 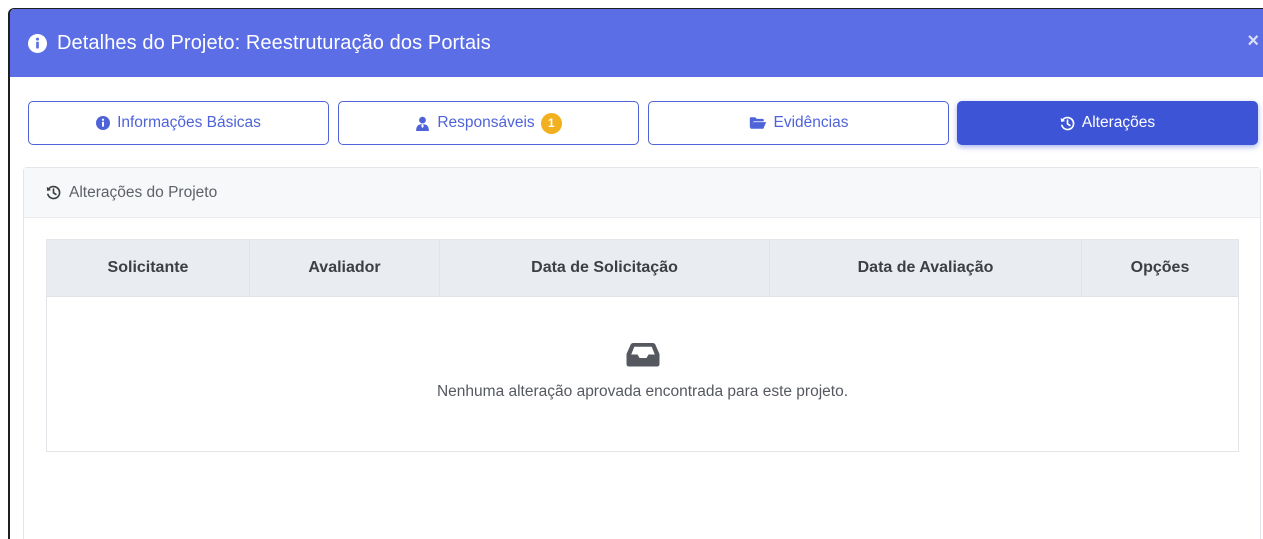 I want to click on panel-title: Alterações do Projeto, so click(x=143, y=192).